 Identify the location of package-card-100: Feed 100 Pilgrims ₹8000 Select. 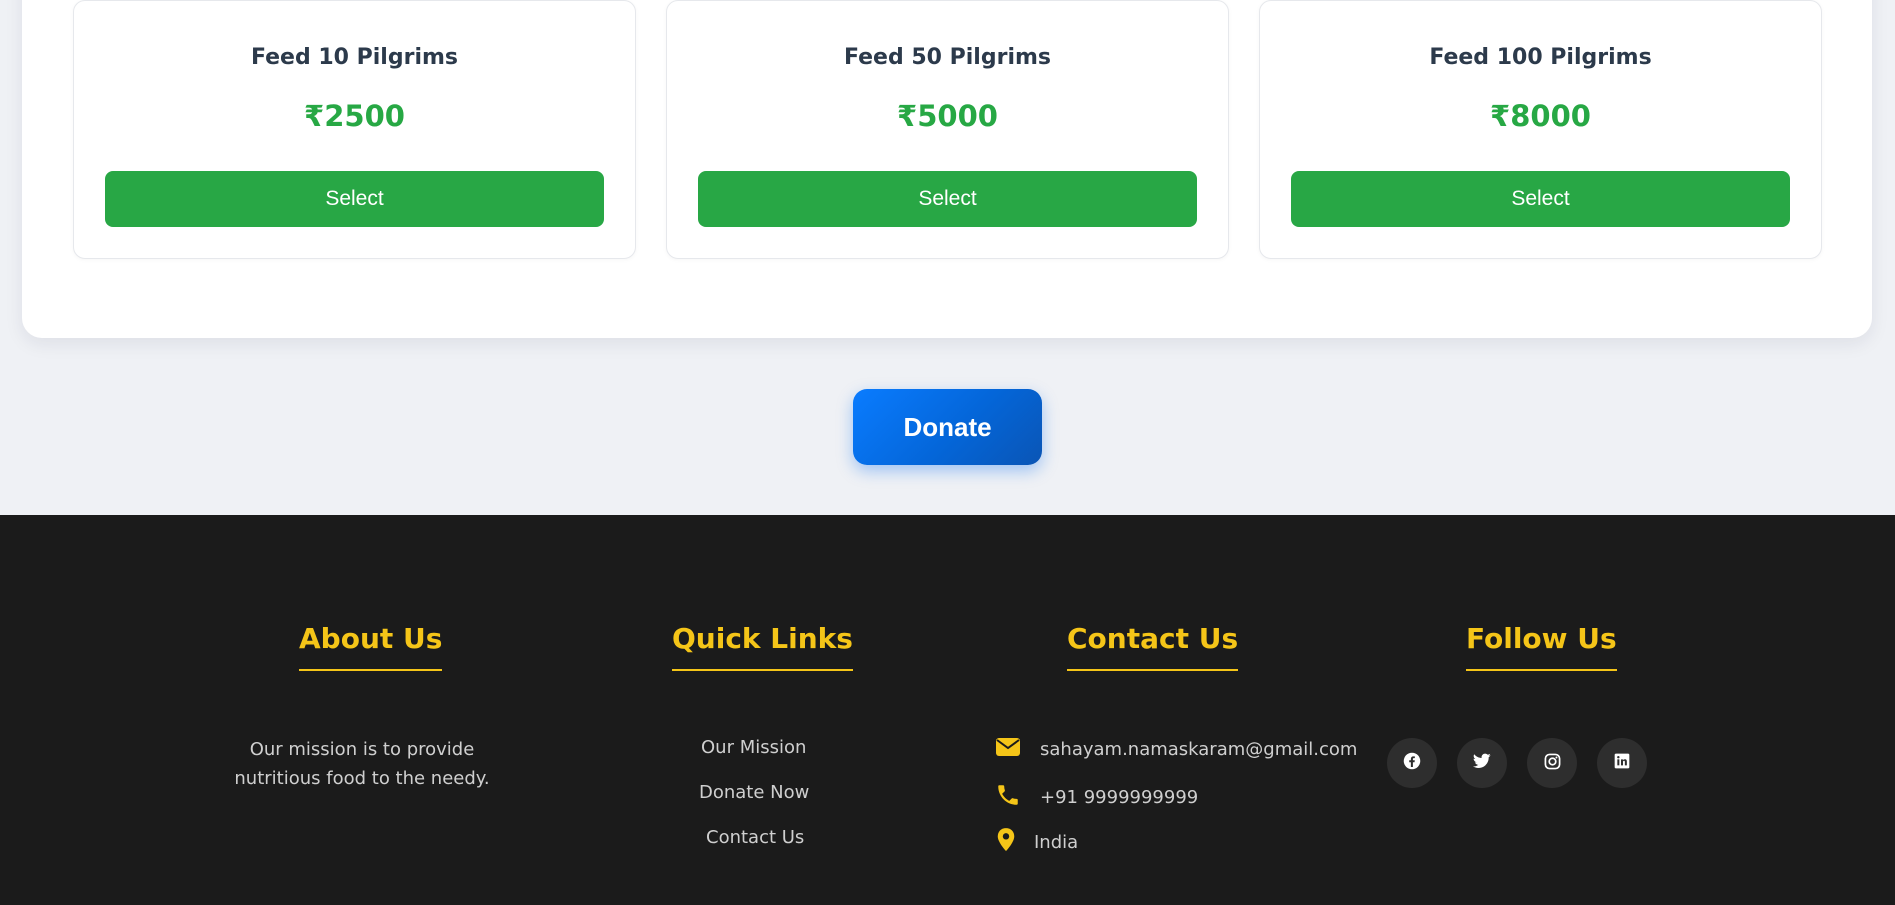
(1540, 129).